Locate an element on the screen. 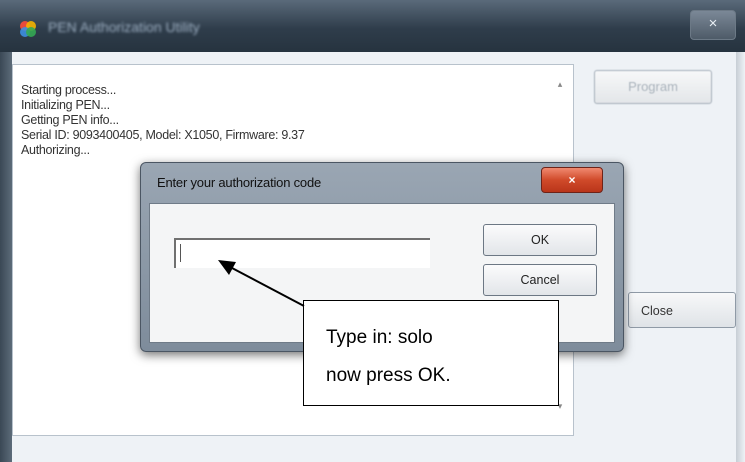 The height and width of the screenshot is (462, 745). cancel-button: Cancel is located at coordinates (540, 280).